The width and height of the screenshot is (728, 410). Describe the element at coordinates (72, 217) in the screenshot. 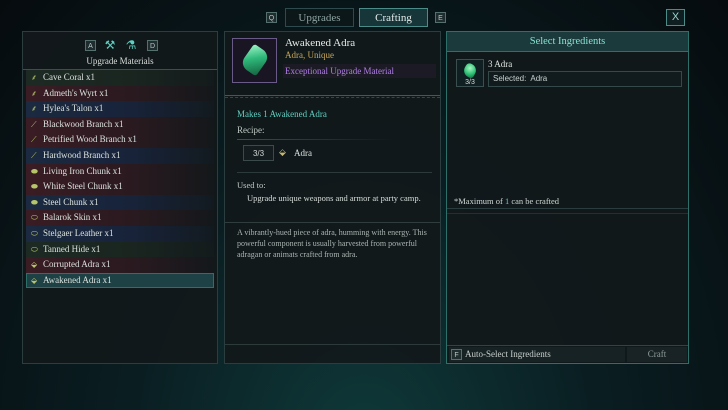

I see `material-item-label: Balarok Skin x1` at that location.